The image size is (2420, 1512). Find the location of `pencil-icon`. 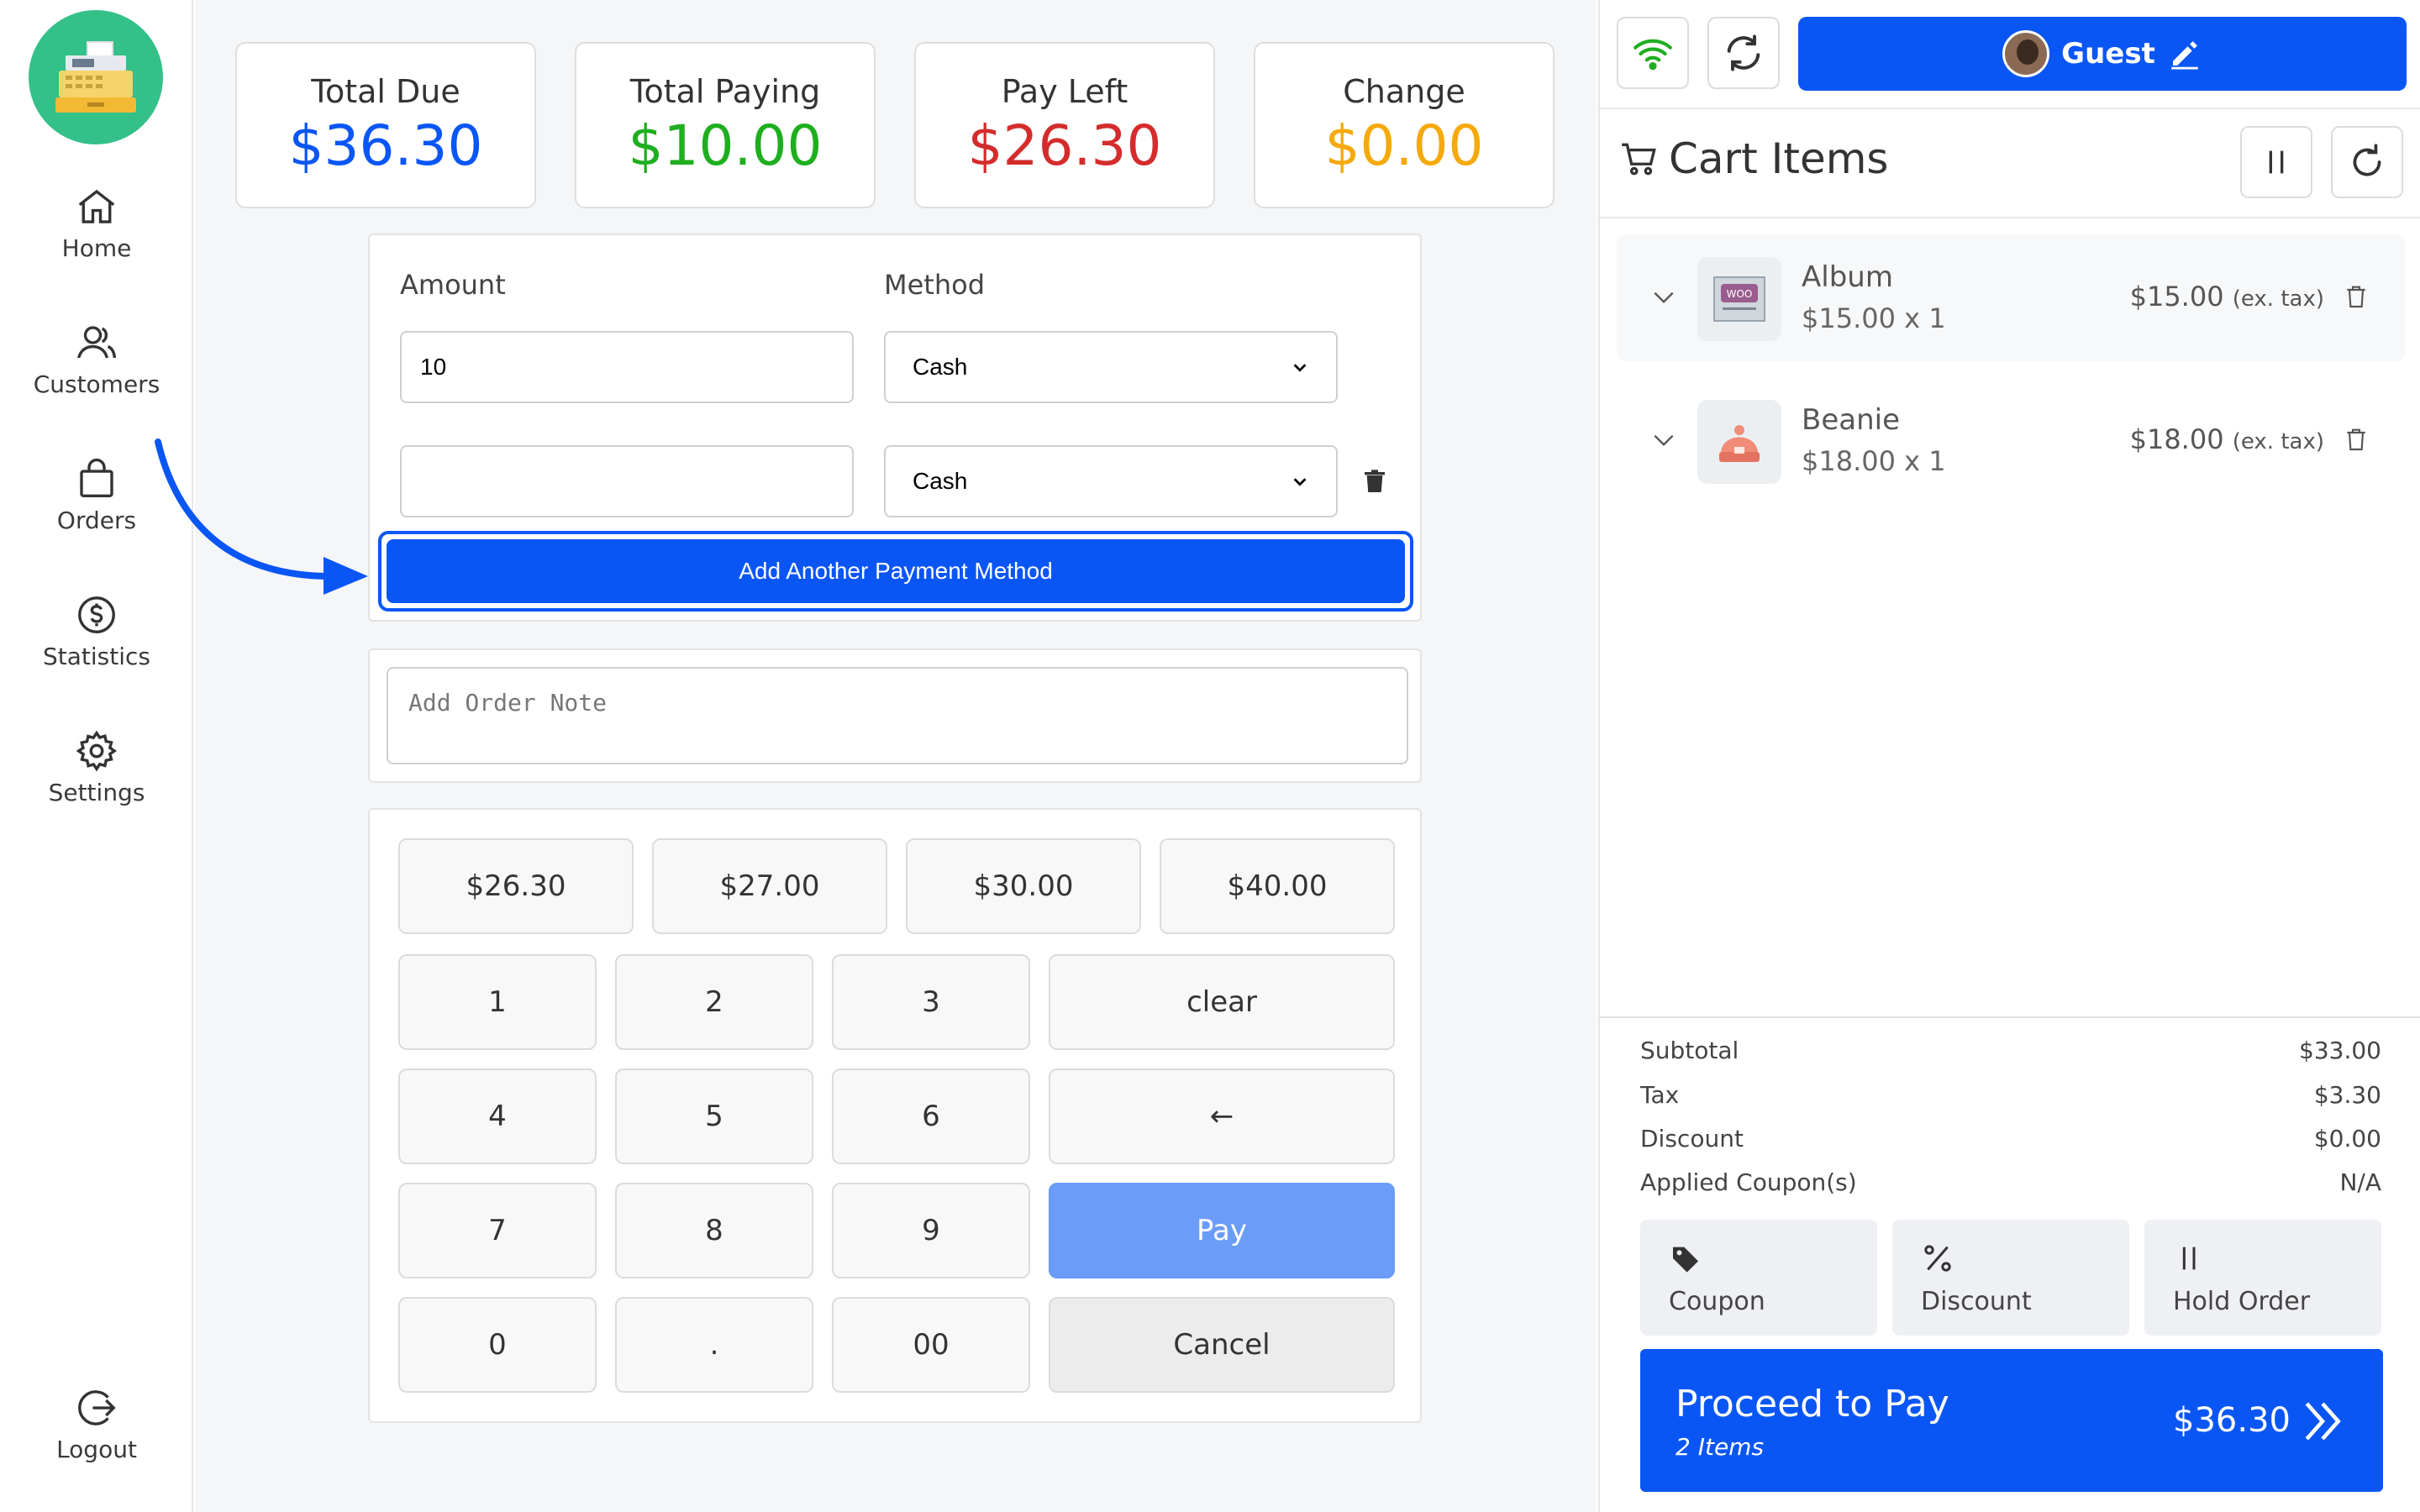

pencil-icon is located at coordinates (2184, 55).